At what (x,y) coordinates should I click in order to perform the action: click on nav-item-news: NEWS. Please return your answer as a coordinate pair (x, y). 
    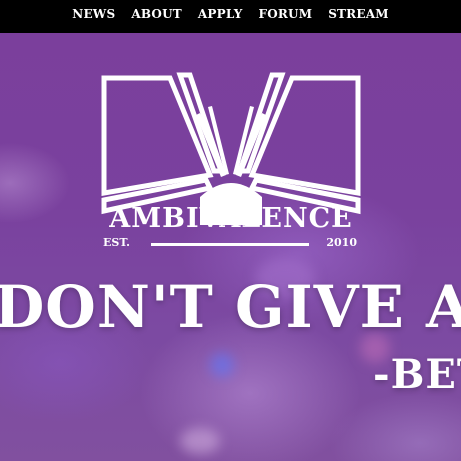
    Looking at the image, I should click on (93, 14).